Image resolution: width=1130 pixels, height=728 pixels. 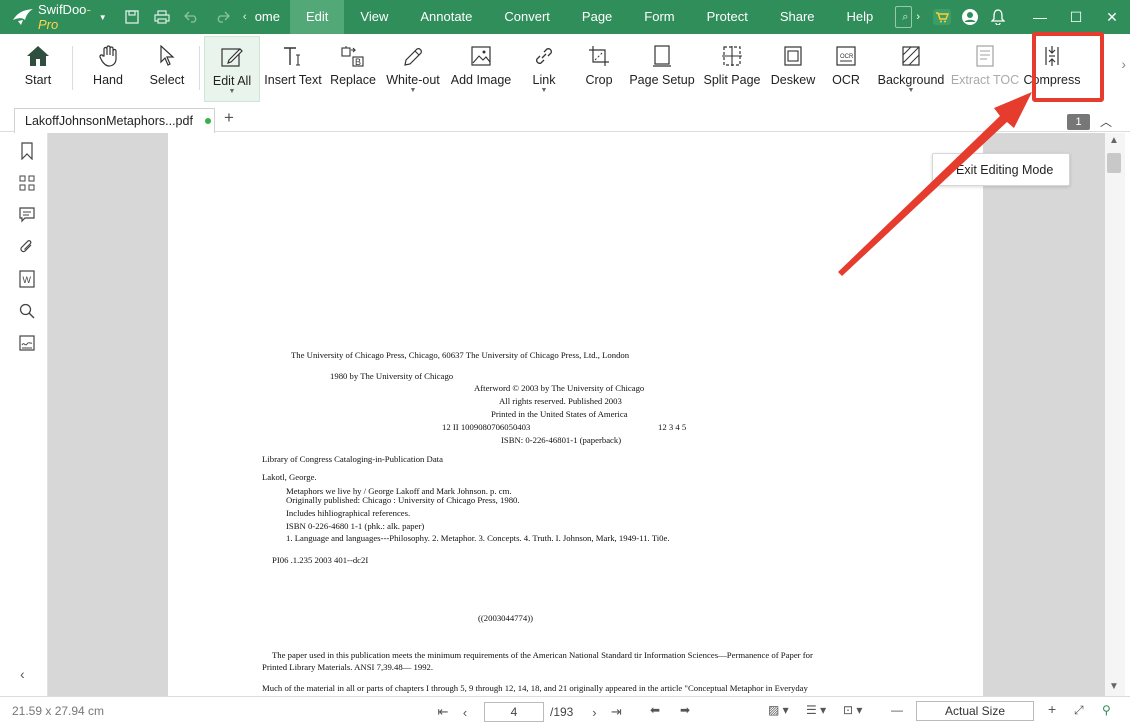 I want to click on ocr-button: OCR OCR, so click(x=846, y=69).